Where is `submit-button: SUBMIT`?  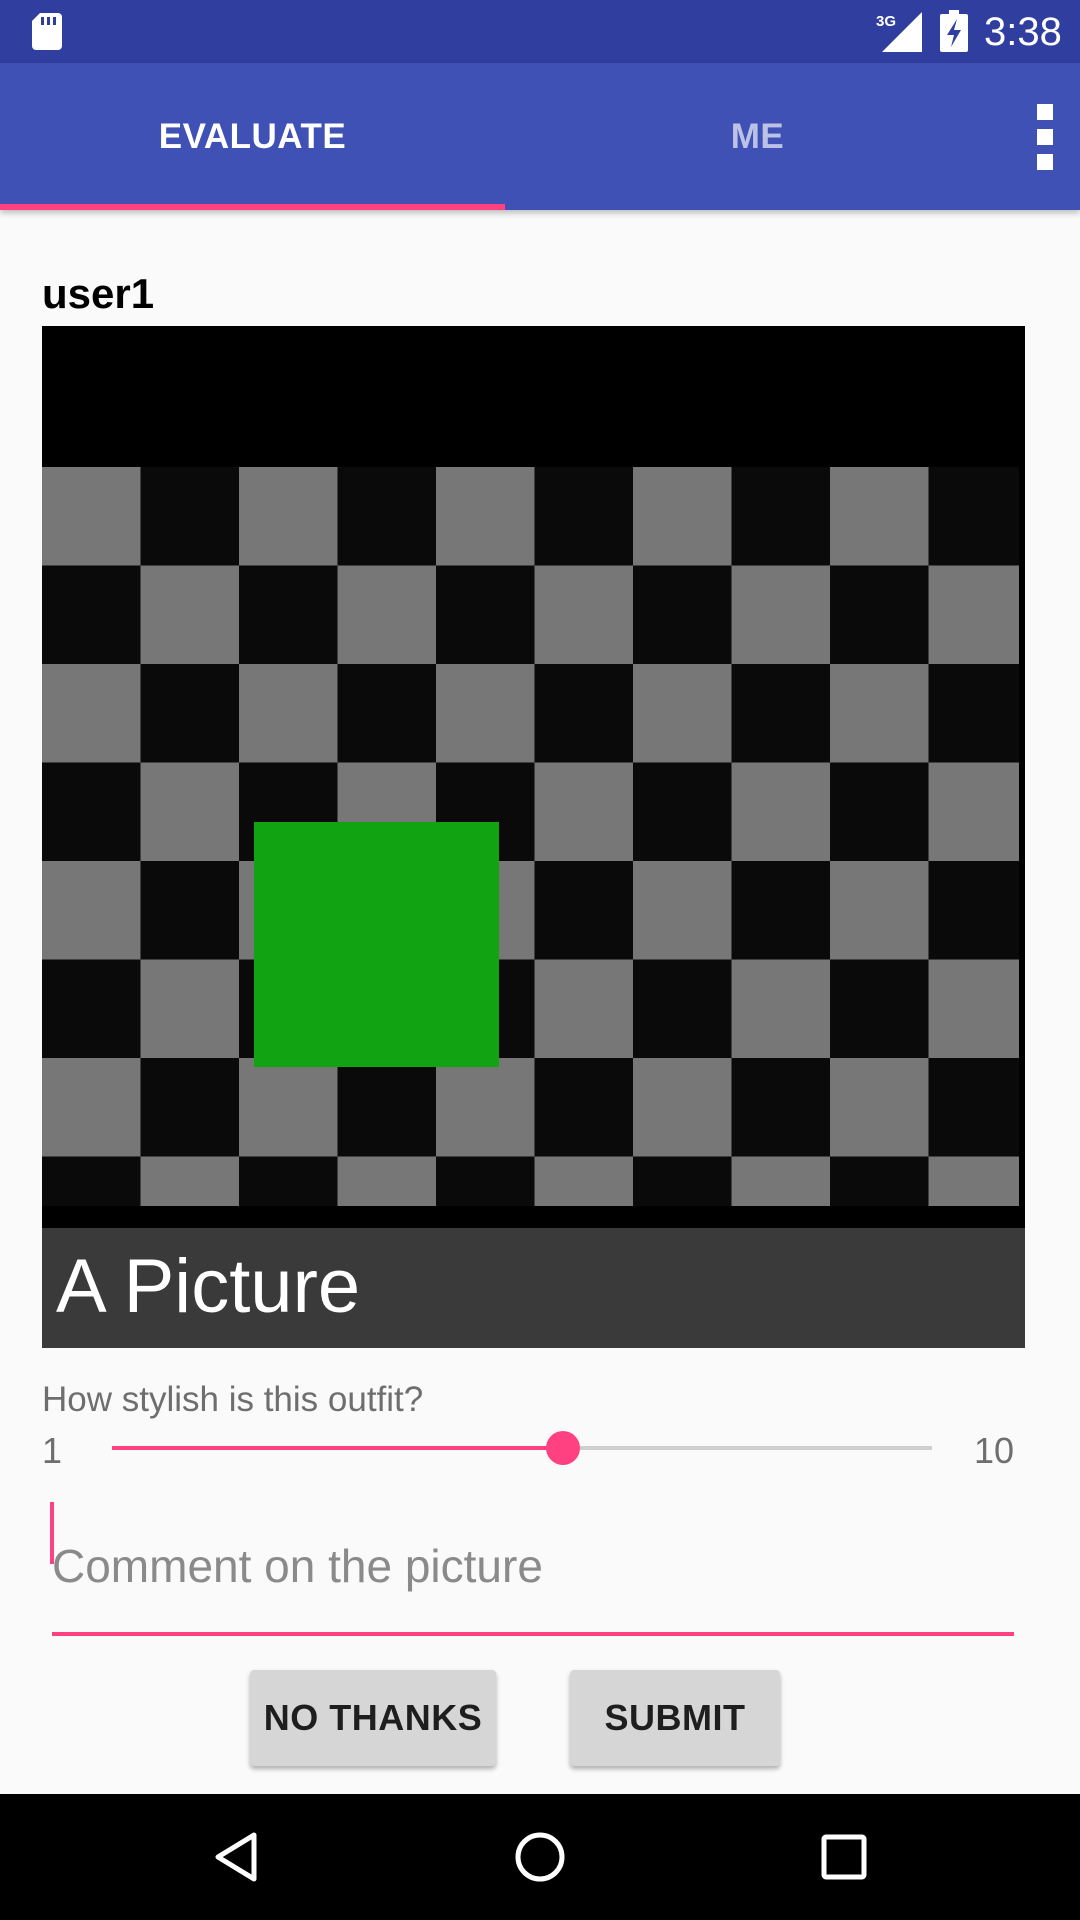 submit-button: SUBMIT is located at coordinates (675, 1718).